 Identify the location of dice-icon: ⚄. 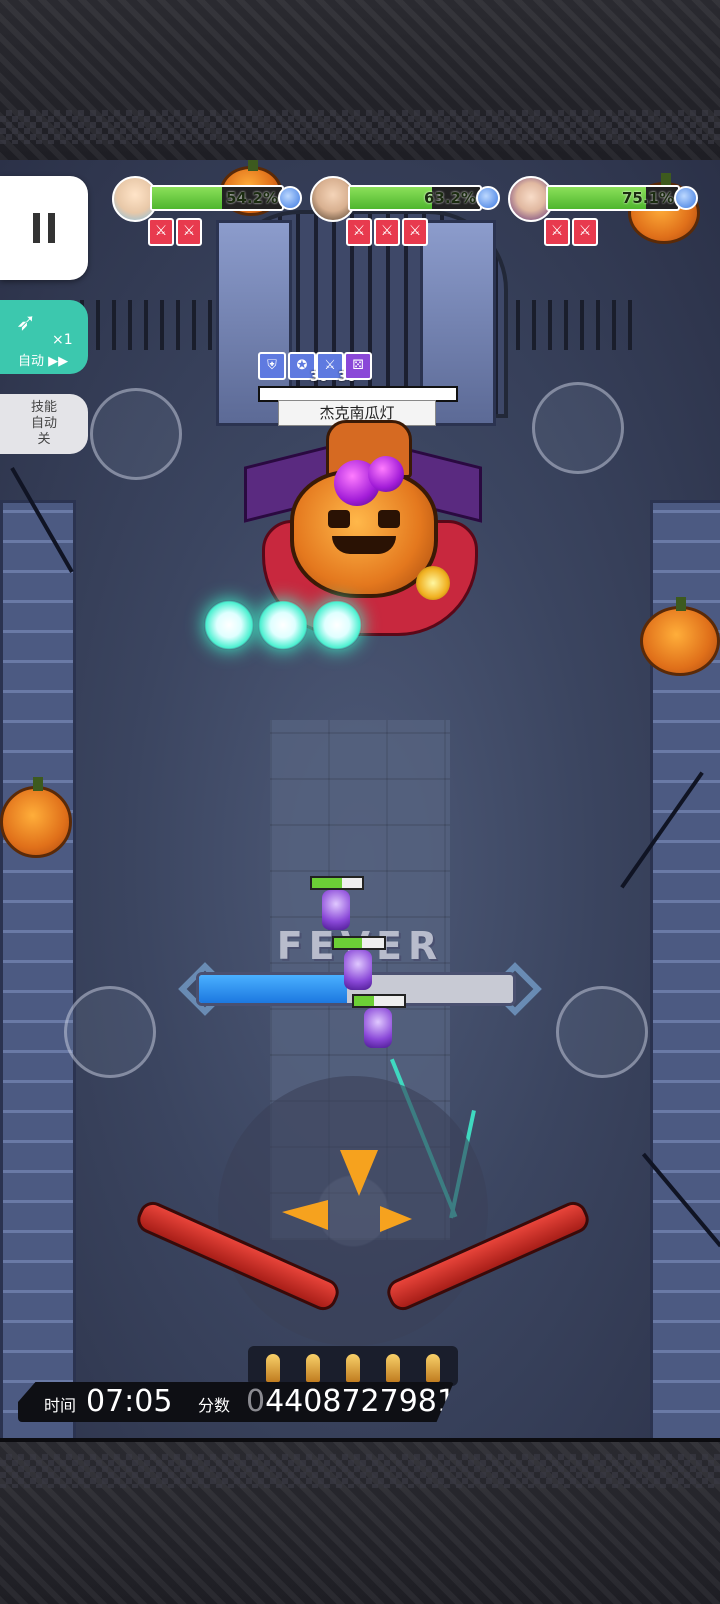
(358, 366).